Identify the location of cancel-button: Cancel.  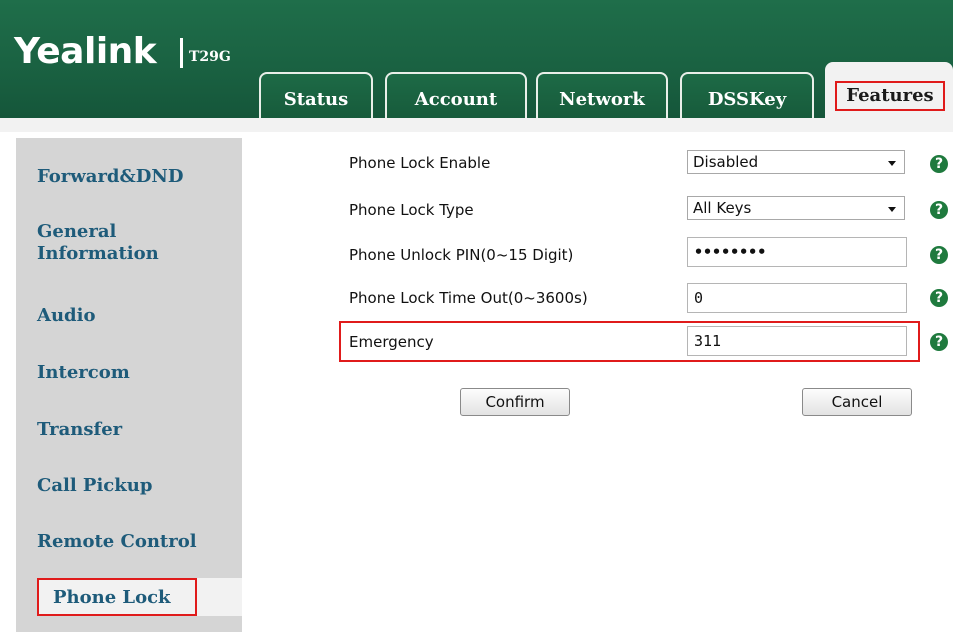
(857, 402).